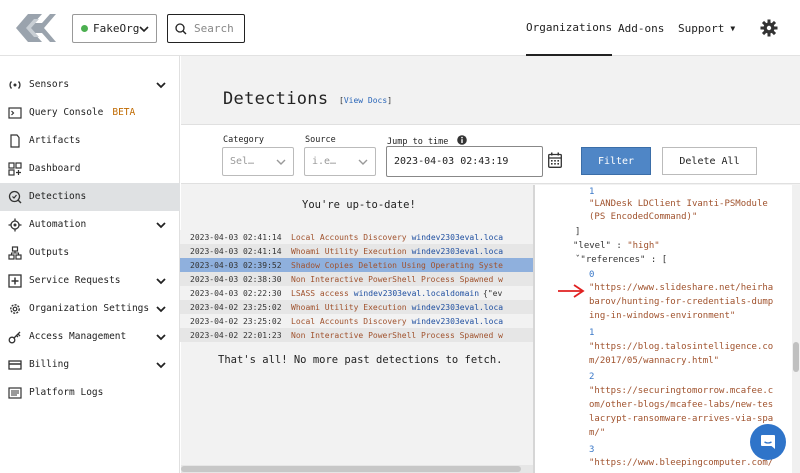 The width and height of the screenshot is (800, 473). I want to click on search-input: Search, so click(206, 28).